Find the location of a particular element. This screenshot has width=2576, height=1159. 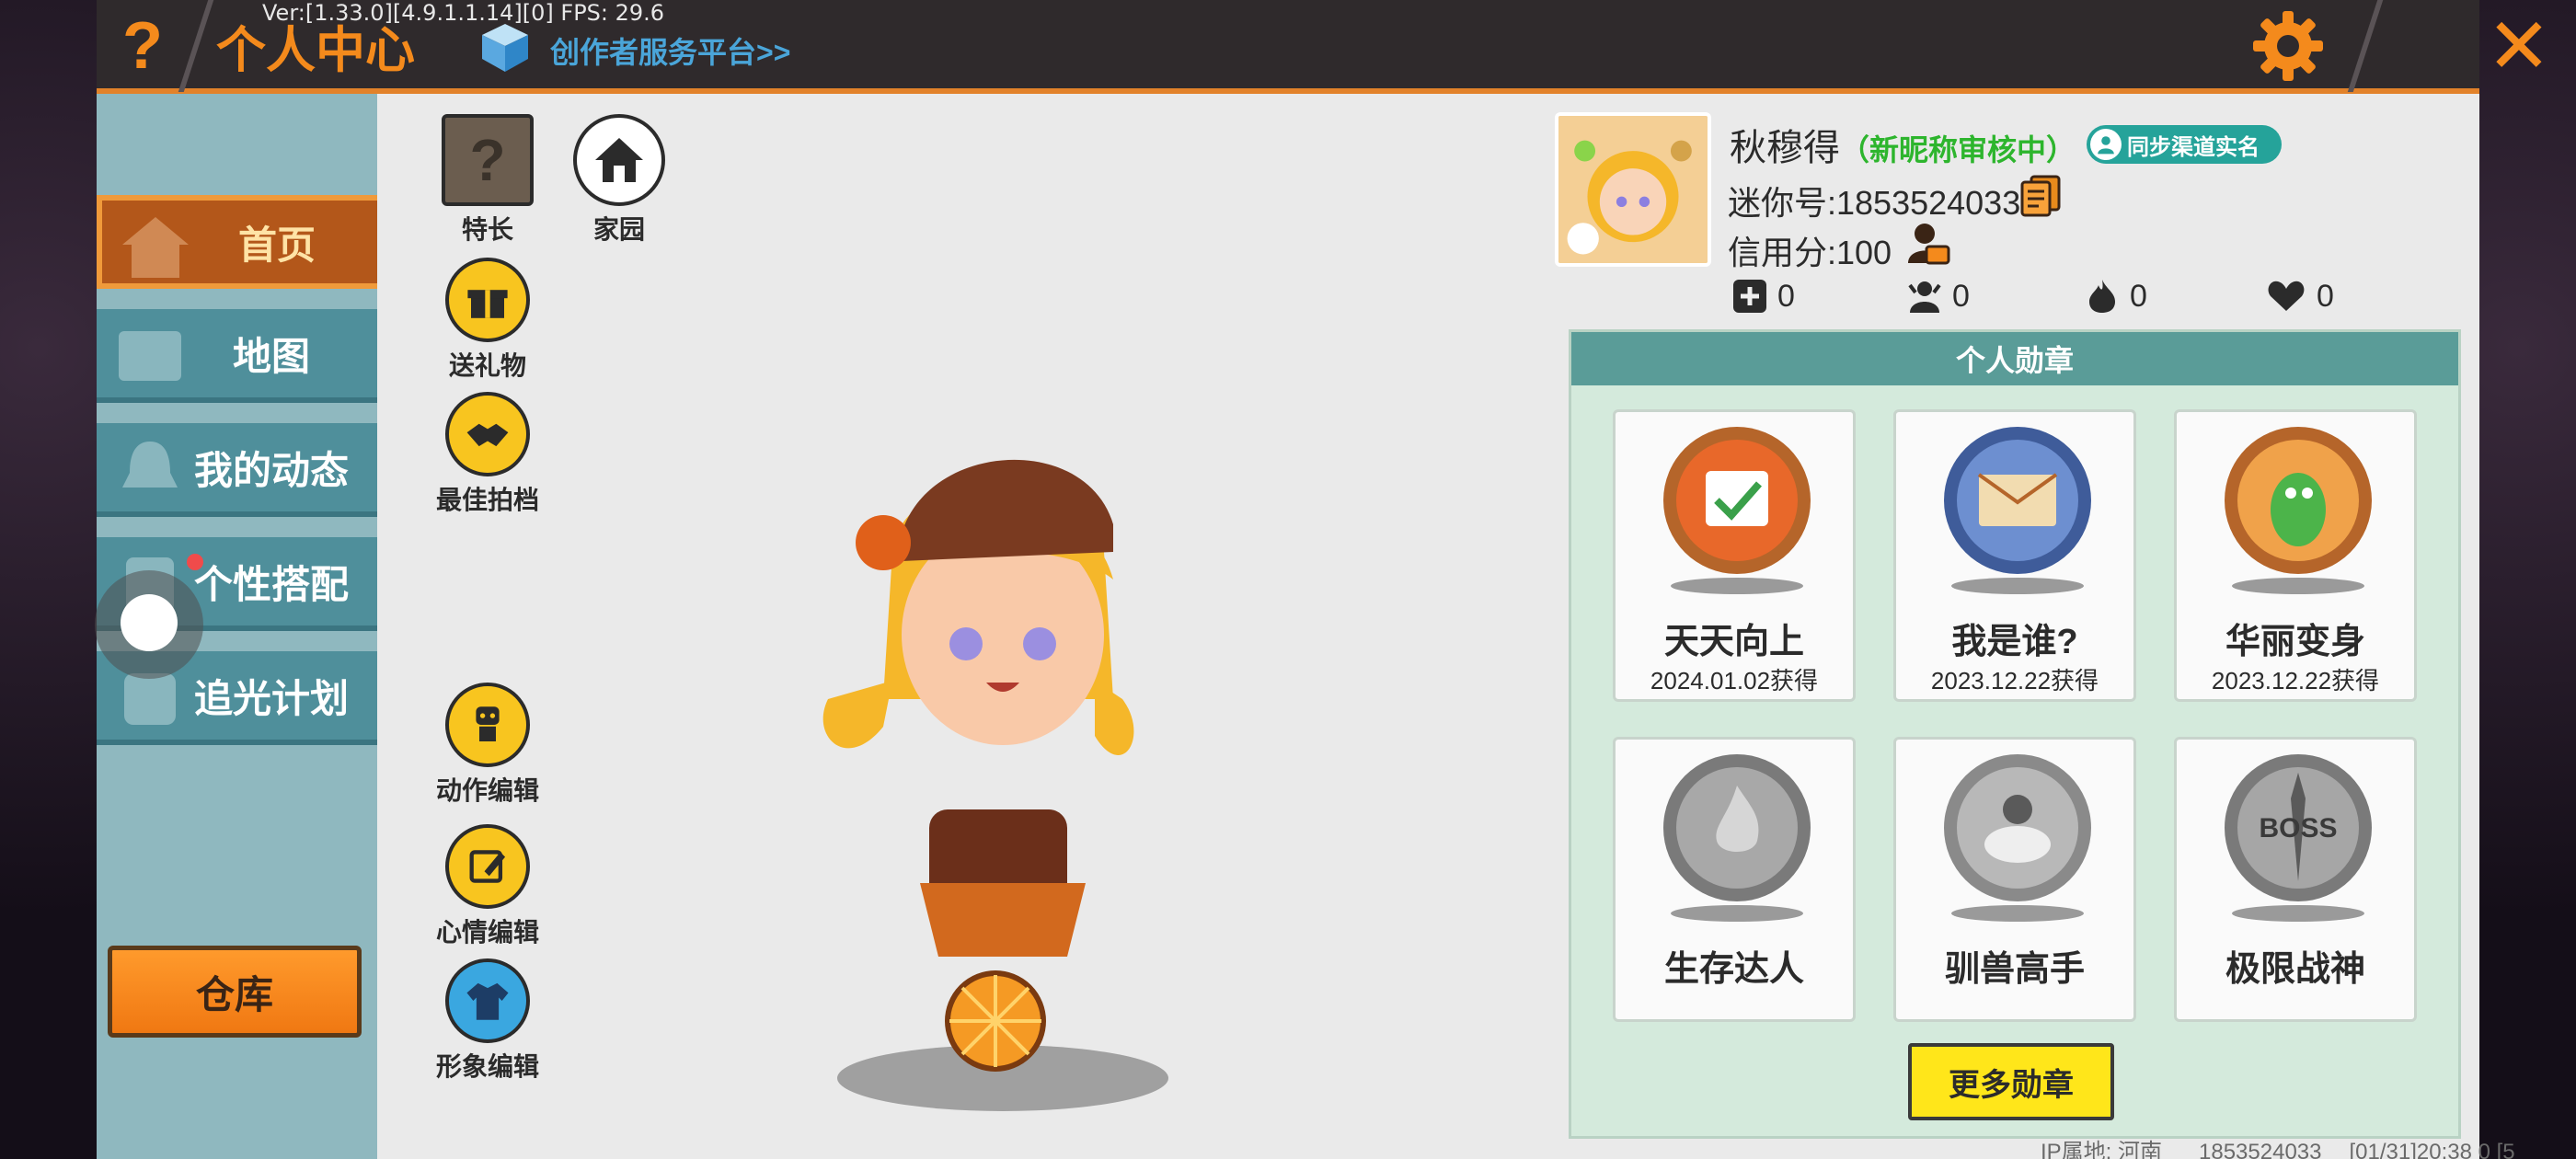

bell-icon is located at coordinates (150, 465).